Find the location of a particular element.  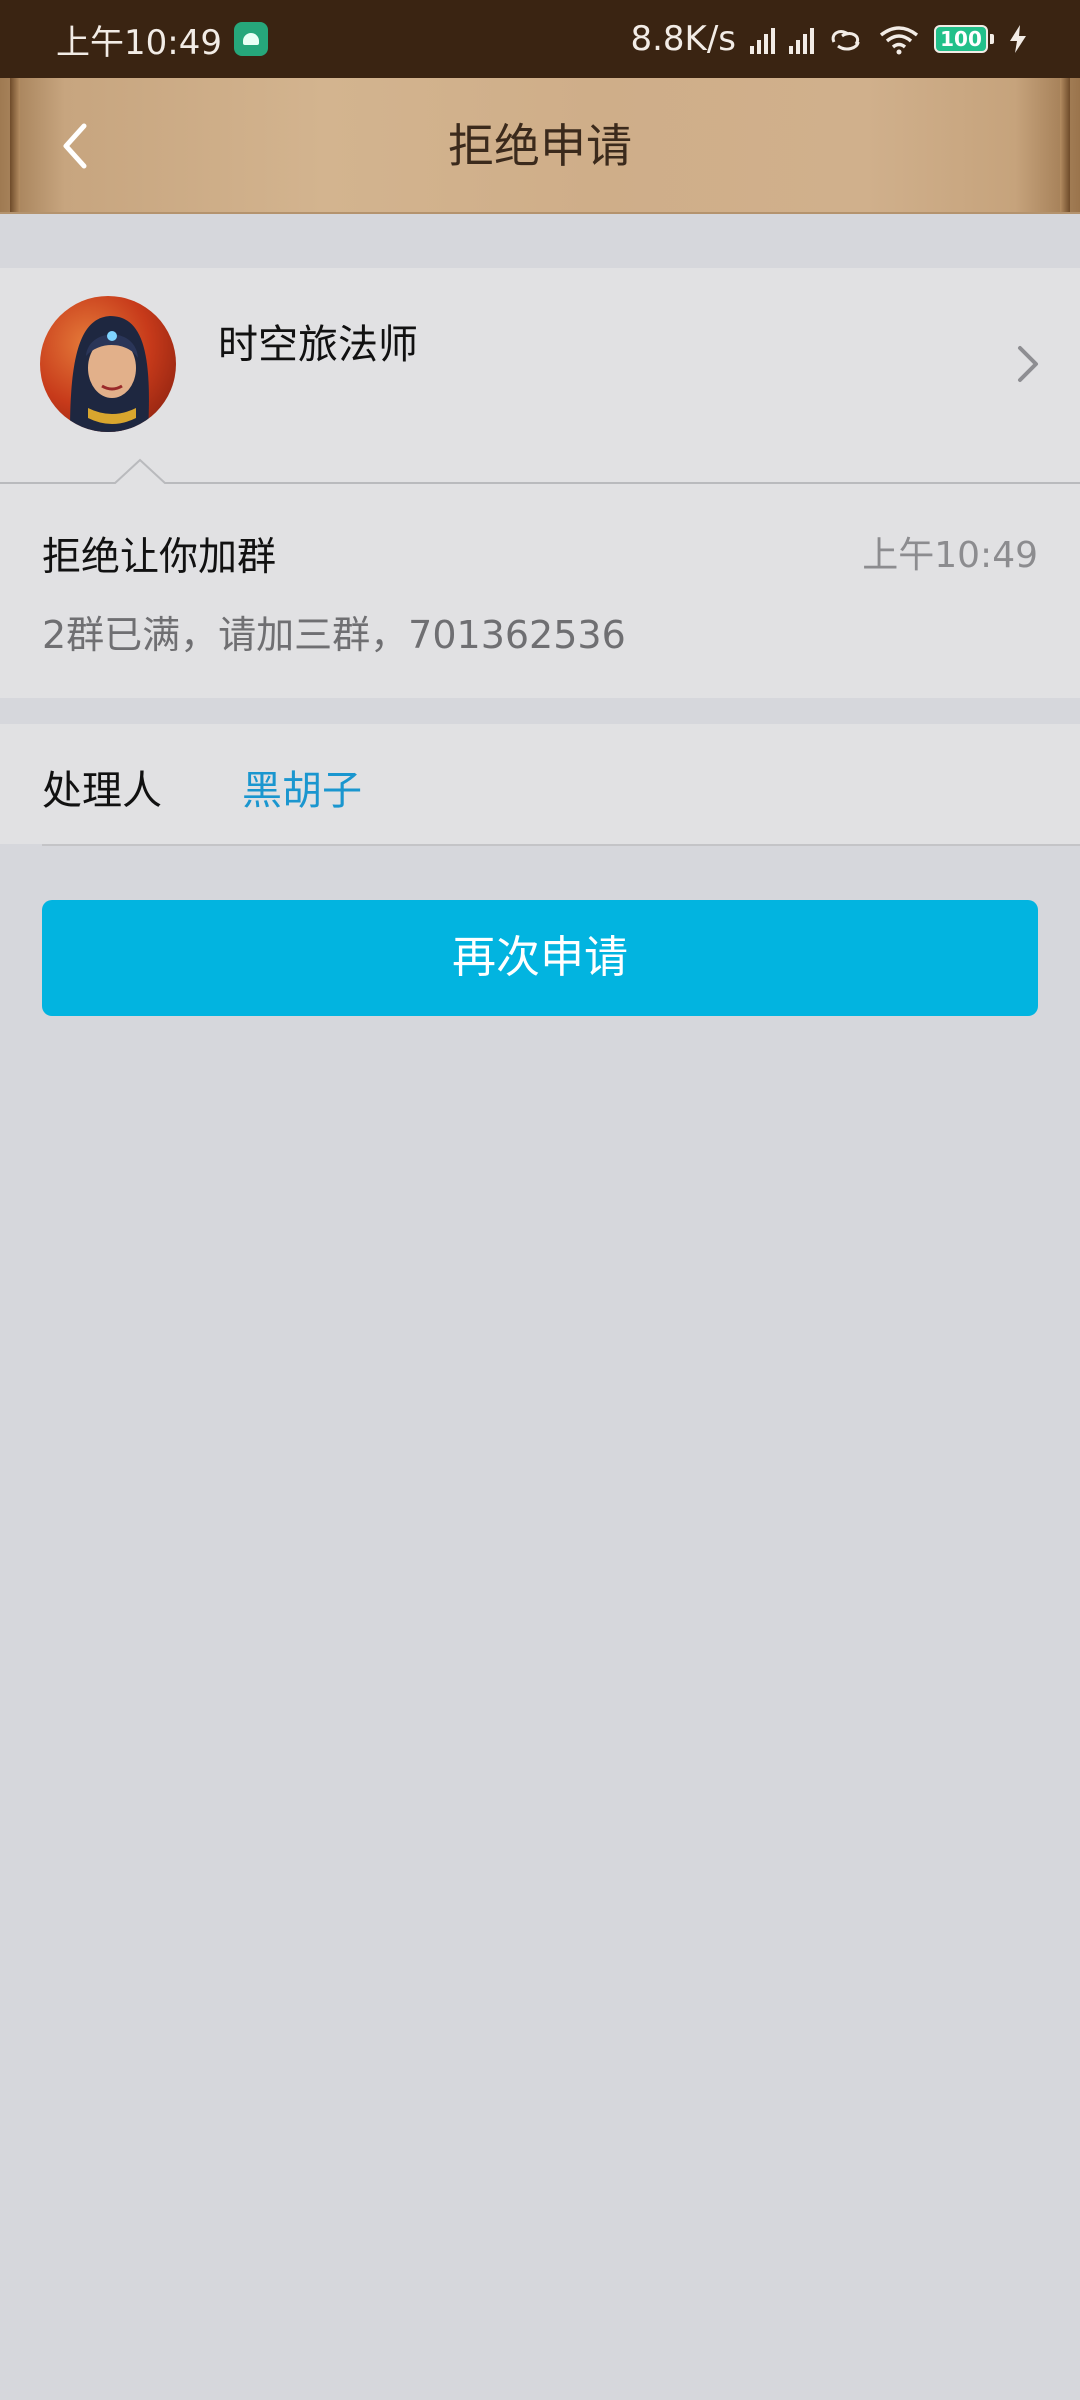

status-bar: 上午10:49 8.8K/s 100 is located at coordinates (540, 39).